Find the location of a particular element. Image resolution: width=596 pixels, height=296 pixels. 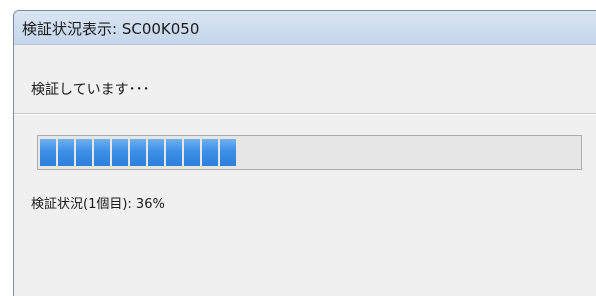

divider is located at coordinates (305, 114).